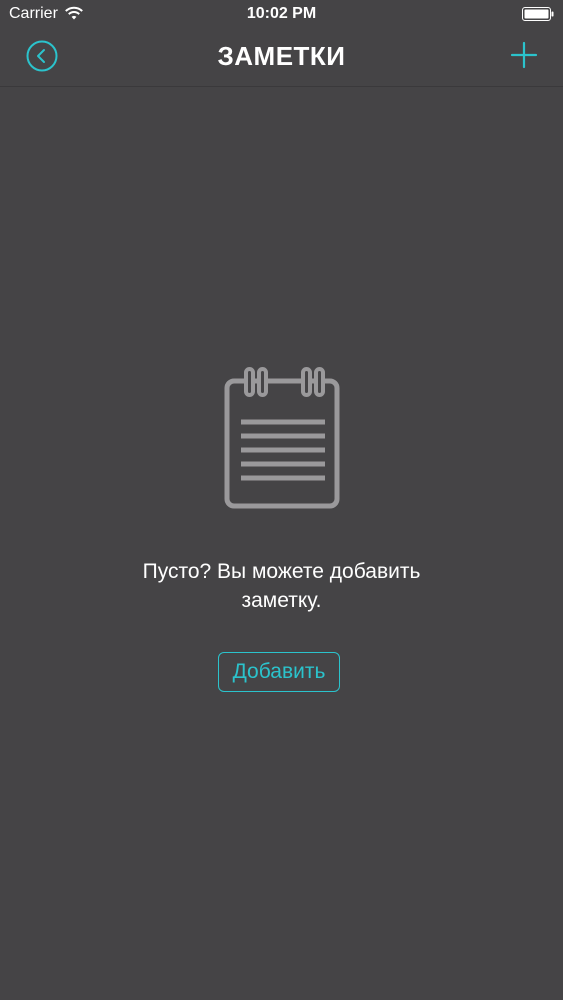 This screenshot has width=563, height=1000. Describe the element at coordinates (281, 586) in the screenshot. I see `empty-state-message: Пусто? Вы можете добавить заметку.` at that location.